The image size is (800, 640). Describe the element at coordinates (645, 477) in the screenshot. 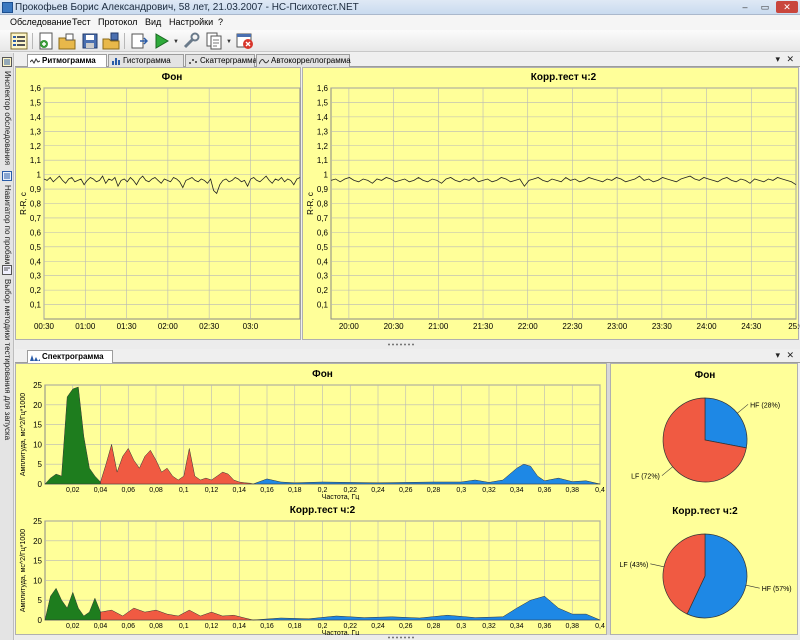

I see `pie-slice-label: LF (72%)` at that location.